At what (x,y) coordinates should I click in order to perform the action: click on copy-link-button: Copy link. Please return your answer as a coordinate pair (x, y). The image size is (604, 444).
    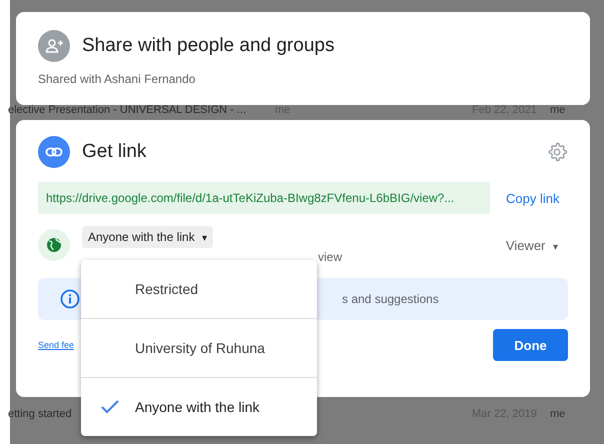
    Looking at the image, I should click on (533, 198).